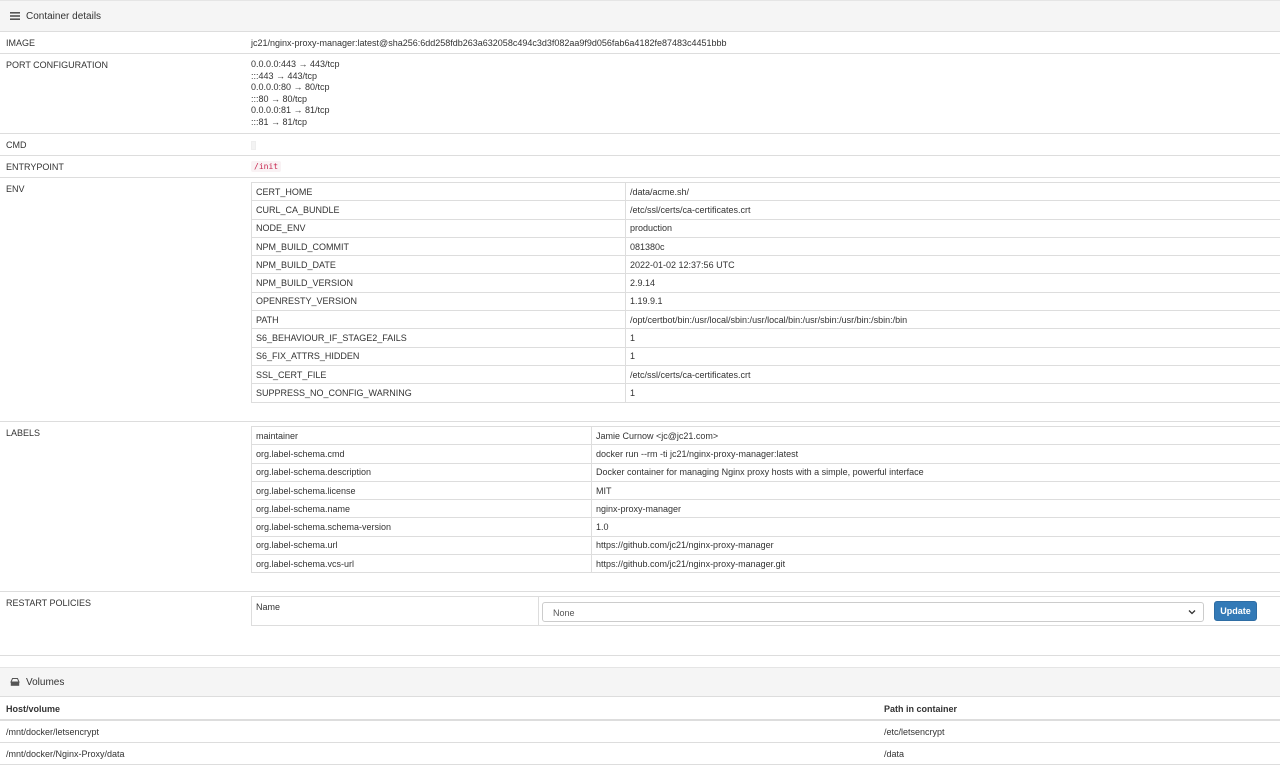 This screenshot has height=772, width=1280. I want to click on kv-key: maintainer, so click(421, 435).